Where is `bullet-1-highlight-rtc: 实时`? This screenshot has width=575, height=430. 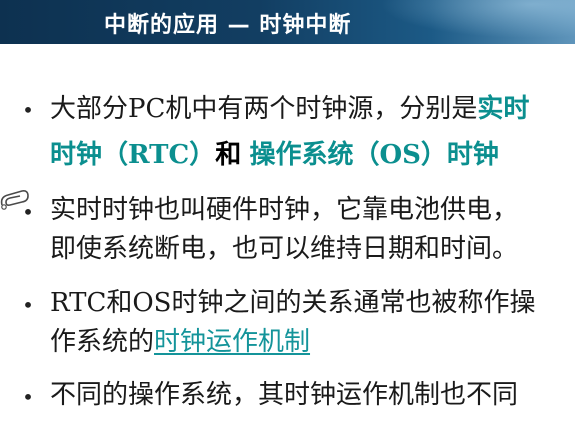 bullet-1-highlight-rtc: 实时 is located at coordinates (503, 109).